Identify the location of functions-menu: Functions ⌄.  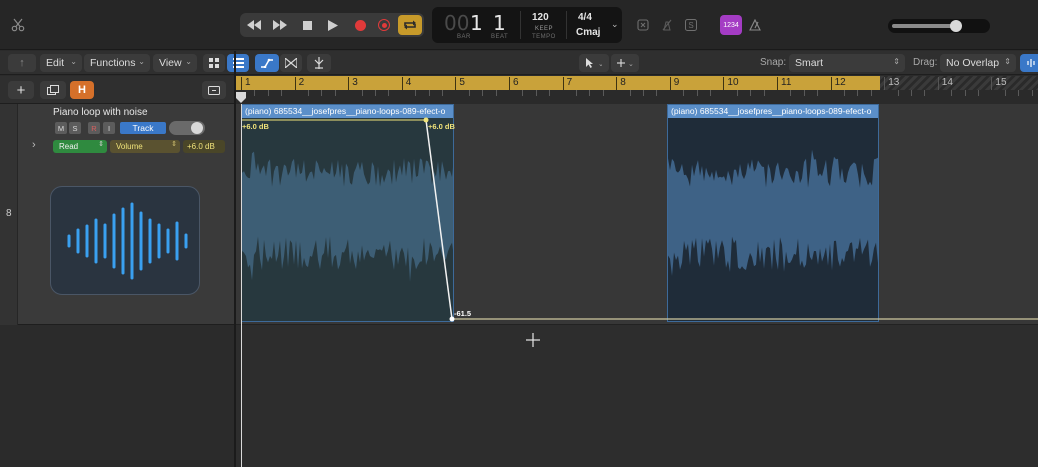
(117, 63).